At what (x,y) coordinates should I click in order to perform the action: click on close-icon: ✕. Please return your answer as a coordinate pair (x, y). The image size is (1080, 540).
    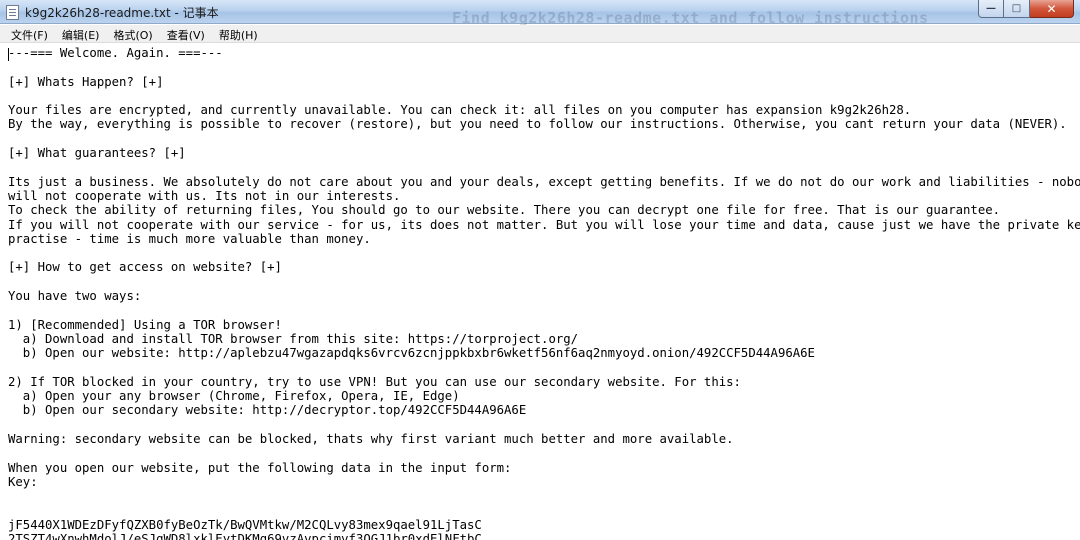
    Looking at the image, I should click on (1051, 8).